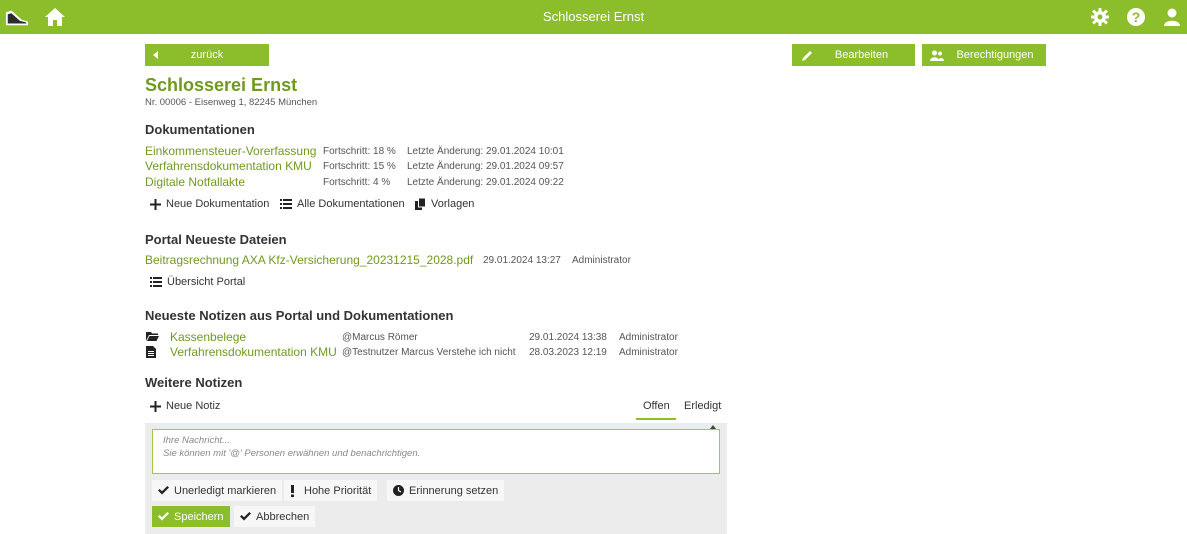  I want to click on save-button: Speichern, so click(191, 516).